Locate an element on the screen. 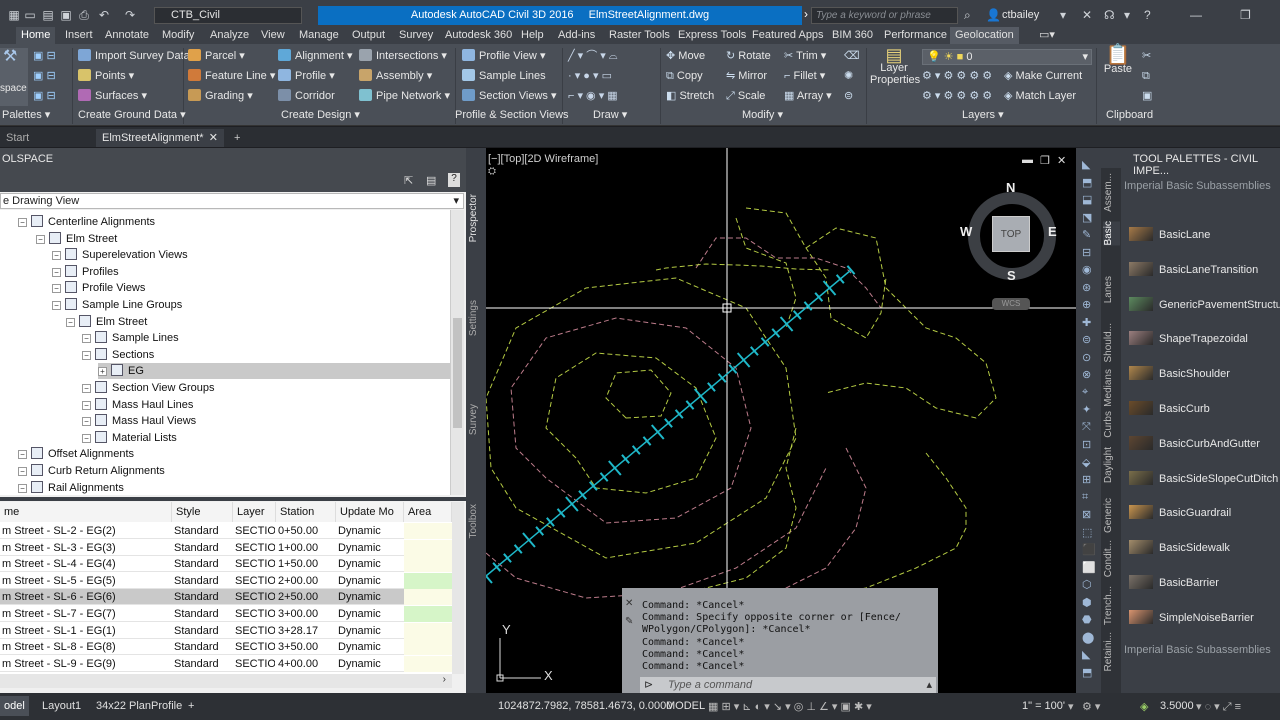 This screenshot has height=720, width=1280. nav-tool-icon: ✚ is located at coordinates (1086, 322).